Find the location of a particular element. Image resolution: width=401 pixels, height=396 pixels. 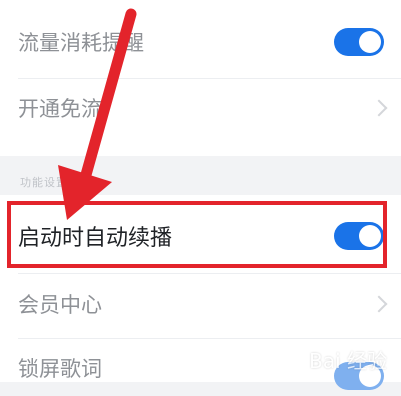

section-header: 功能设置 is located at coordinates (44, 182).